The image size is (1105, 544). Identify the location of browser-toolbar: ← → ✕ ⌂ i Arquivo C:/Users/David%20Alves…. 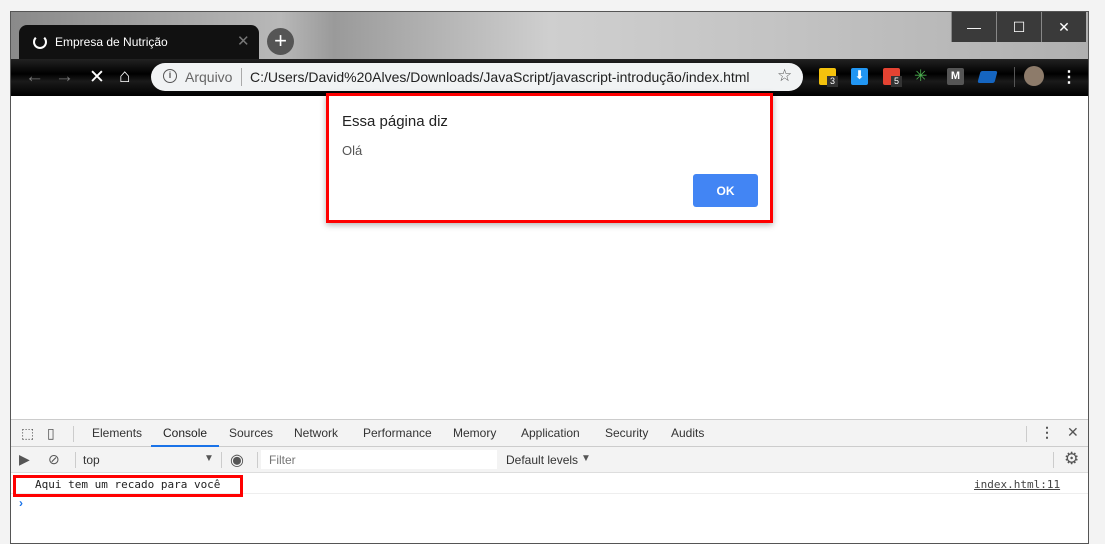
(549, 77).